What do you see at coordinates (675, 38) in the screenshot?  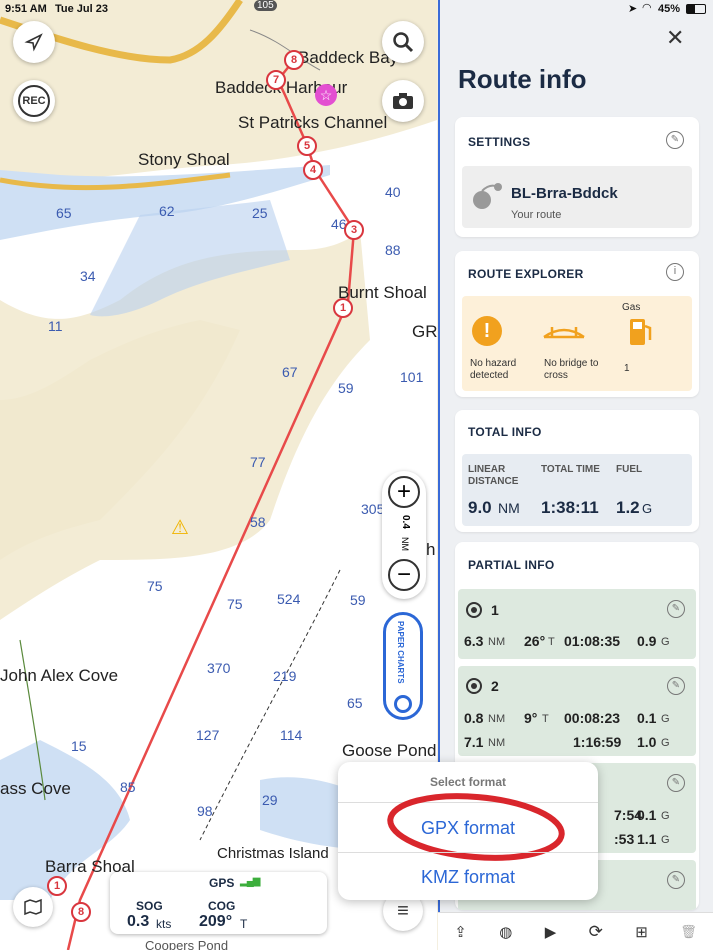 I see `close-icon: ✕` at bounding box center [675, 38].